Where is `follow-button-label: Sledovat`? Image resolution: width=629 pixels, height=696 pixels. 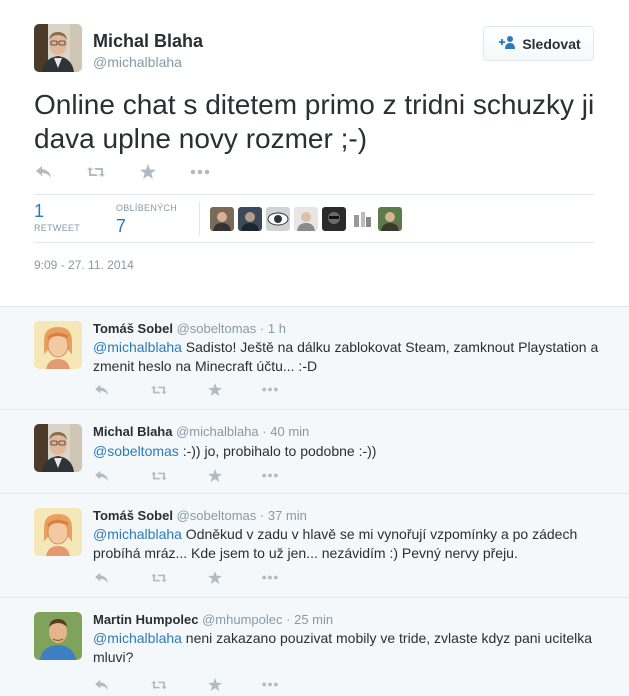
follow-button-label: Sledovat is located at coordinates (551, 43).